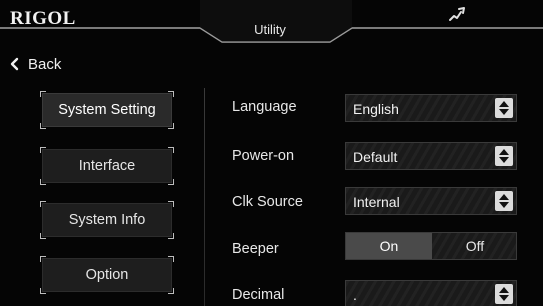  What do you see at coordinates (264, 107) in the screenshot?
I see `language-label: Language` at bounding box center [264, 107].